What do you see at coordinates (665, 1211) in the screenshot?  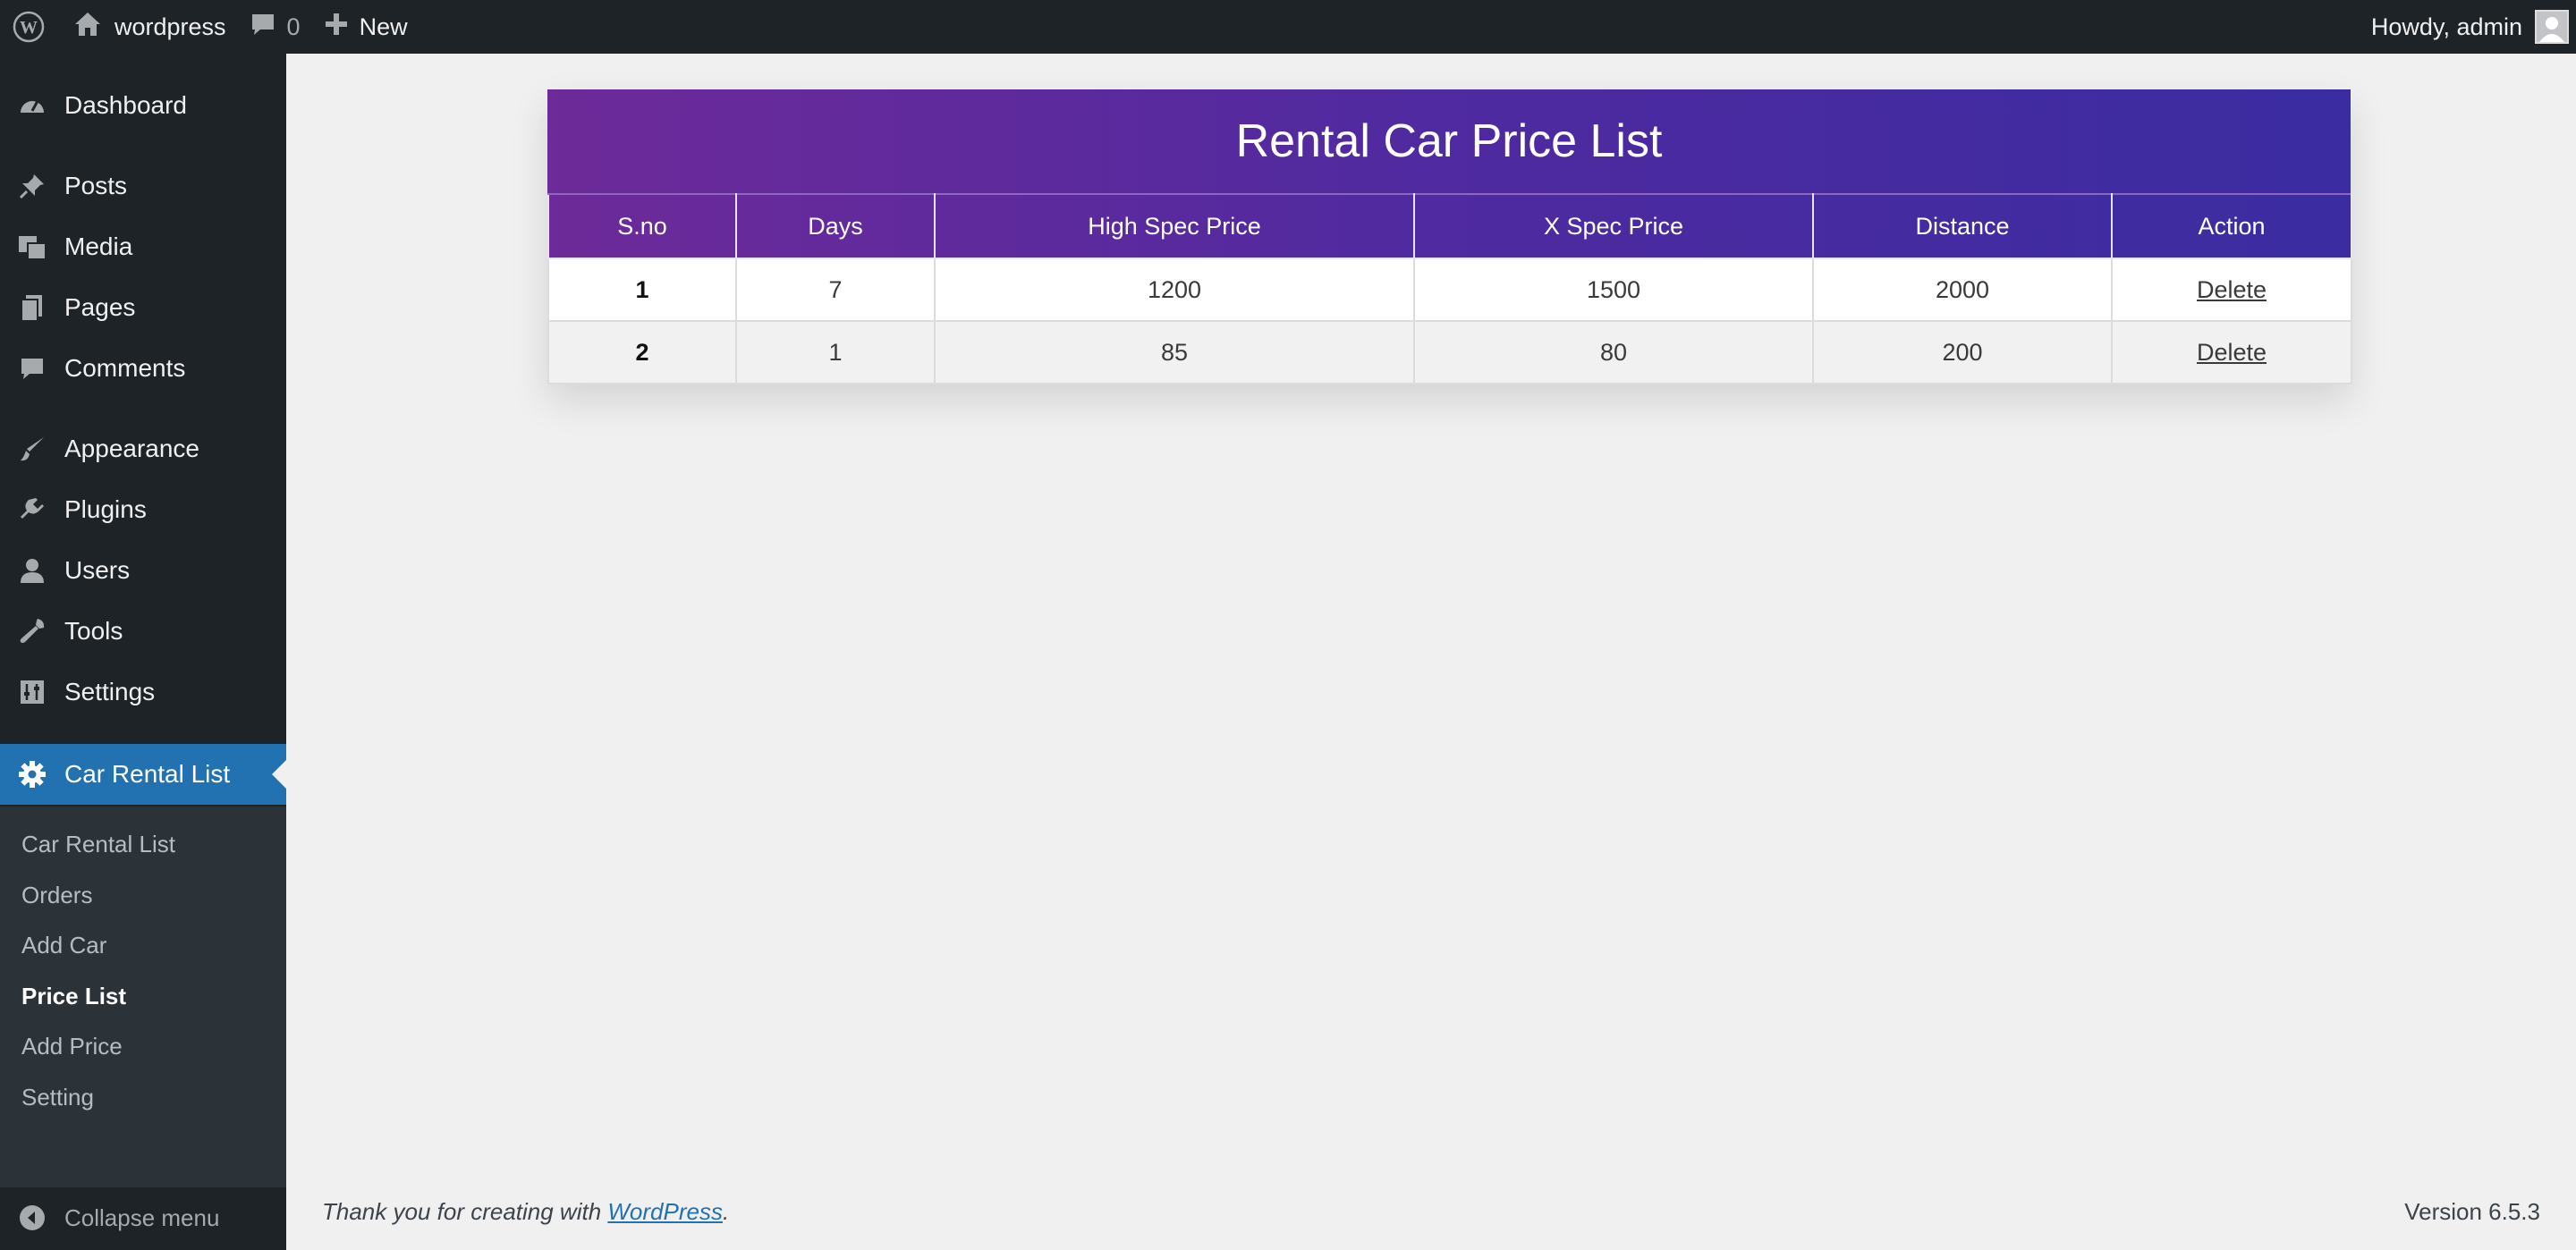 I see `wordpress-link: WordPress` at bounding box center [665, 1211].